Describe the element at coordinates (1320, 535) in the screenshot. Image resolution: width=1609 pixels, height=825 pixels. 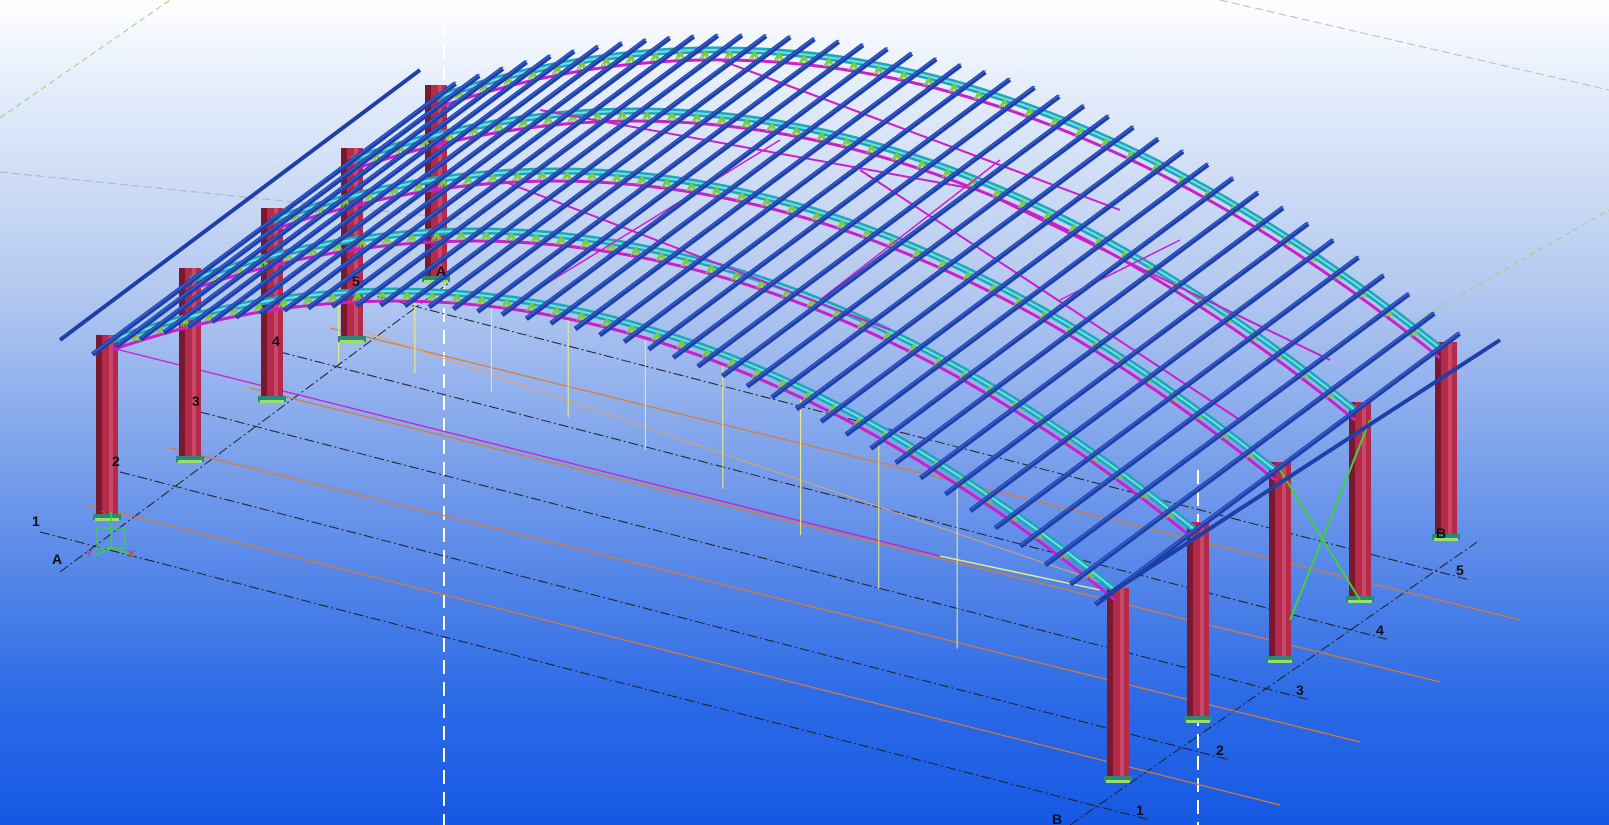
I see `side-wall-brace` at that location.